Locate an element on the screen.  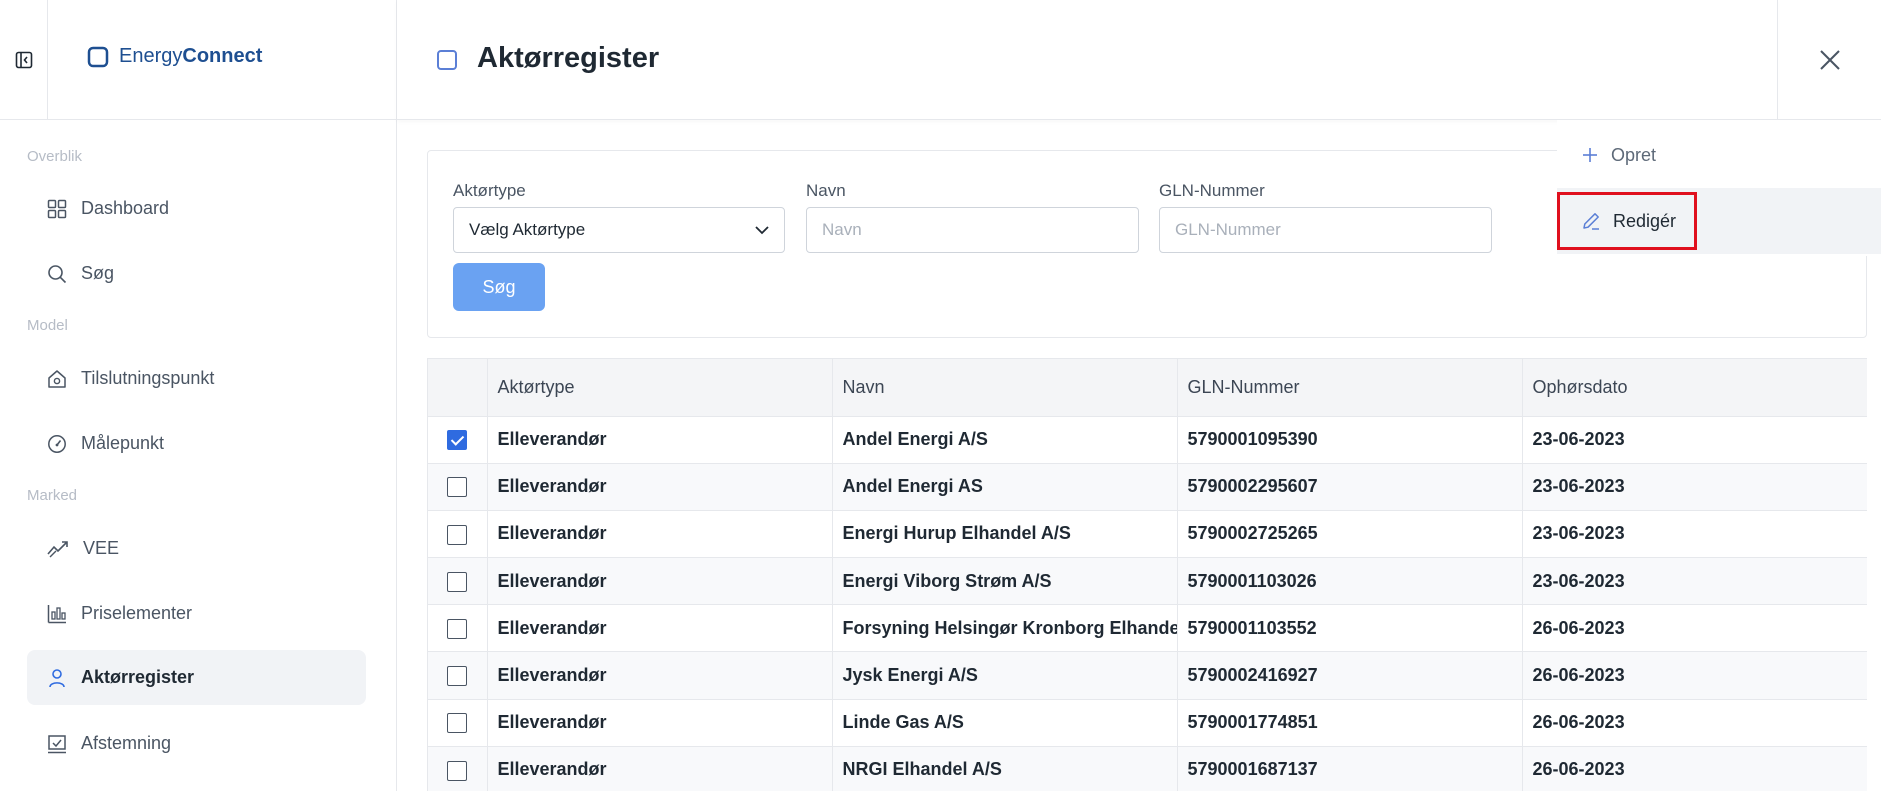
sidebar-item-search: Søg is located at coordinates (196, 273).